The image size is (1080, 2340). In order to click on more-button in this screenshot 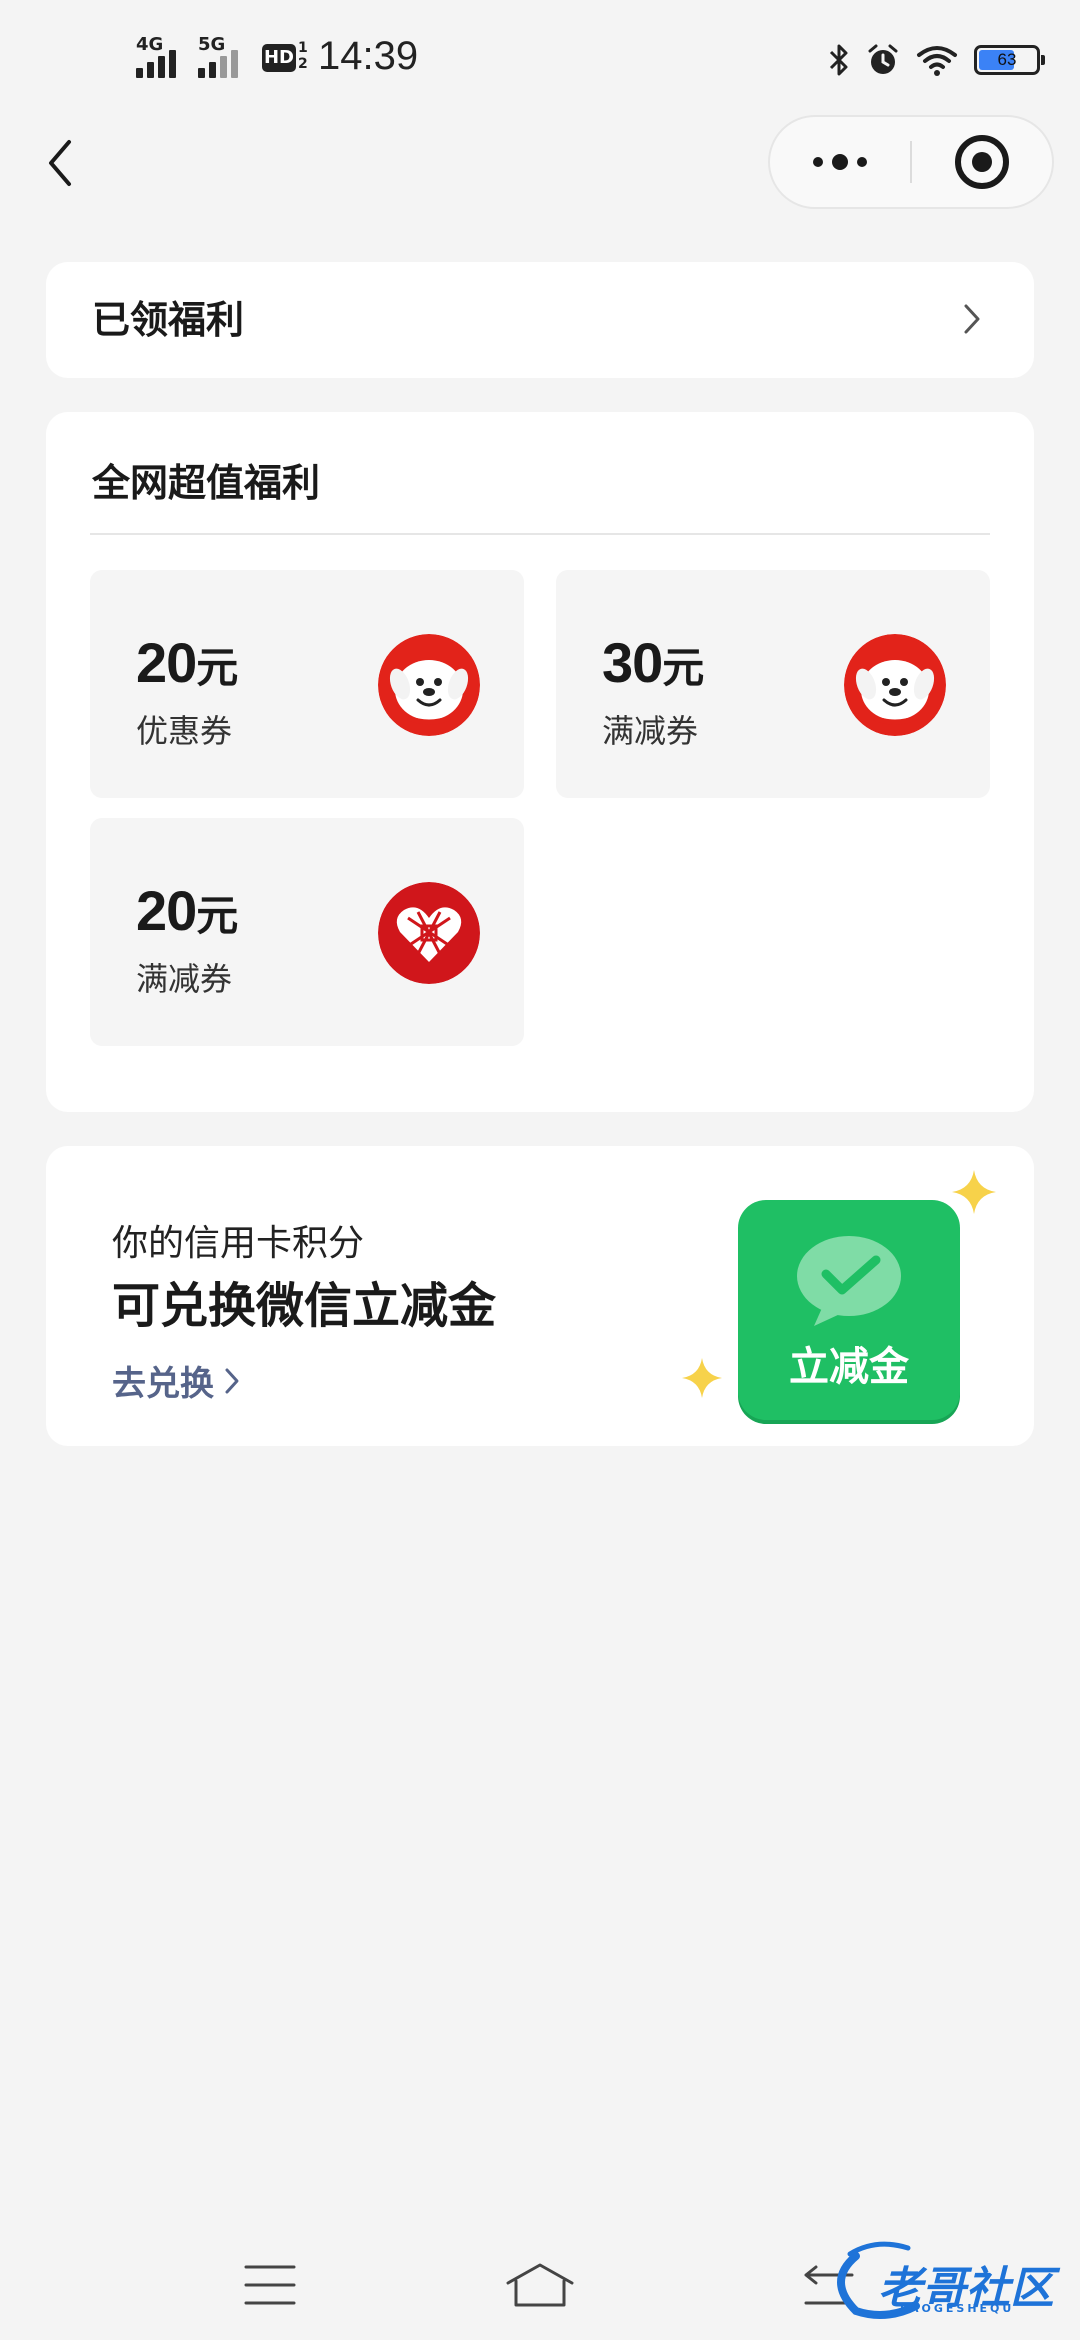, I will do `click(840, 162)`.